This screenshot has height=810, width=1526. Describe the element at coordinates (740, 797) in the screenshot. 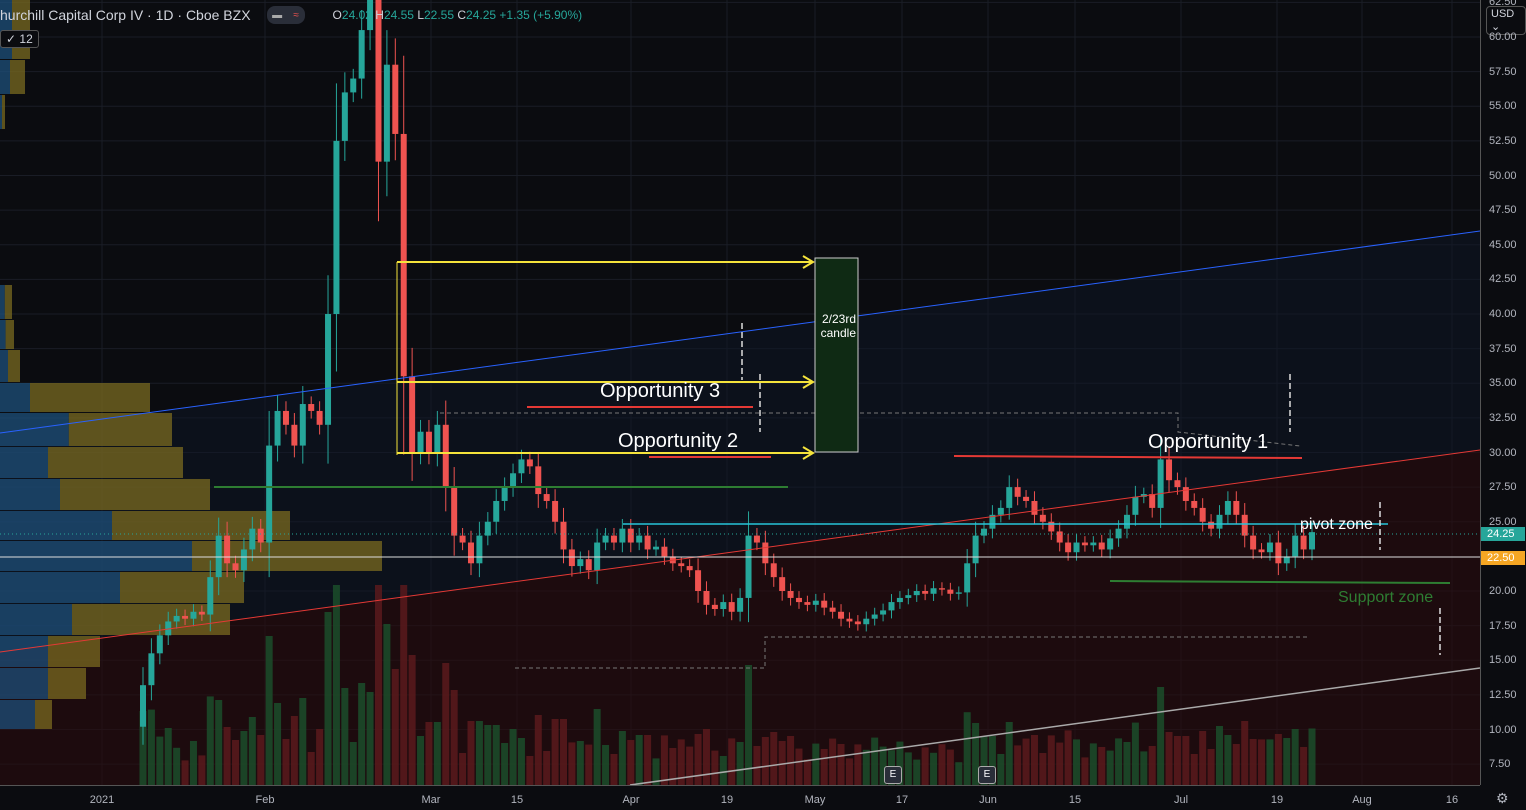

I see `time-axis: 2021 Feb Mar 15 Apr 19 May 17 Jun 15 Jul 19 Aug 16` at that location.